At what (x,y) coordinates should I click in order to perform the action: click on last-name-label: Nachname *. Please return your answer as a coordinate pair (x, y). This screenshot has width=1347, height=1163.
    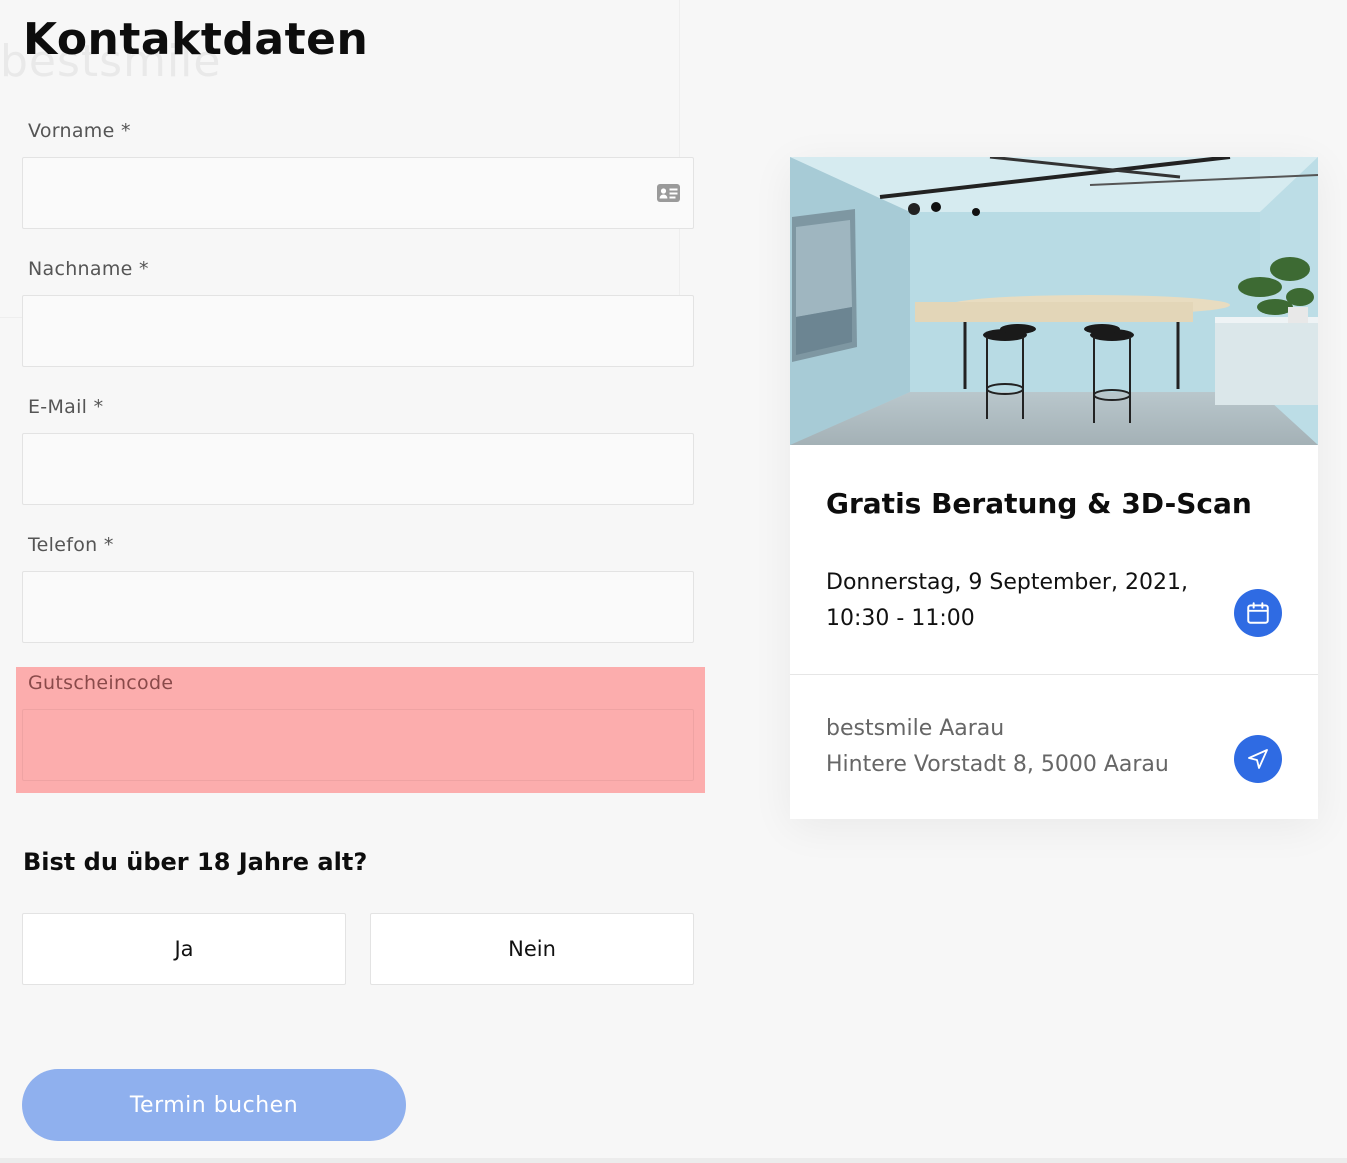
    Looking at the image, I should click on (88, 269).